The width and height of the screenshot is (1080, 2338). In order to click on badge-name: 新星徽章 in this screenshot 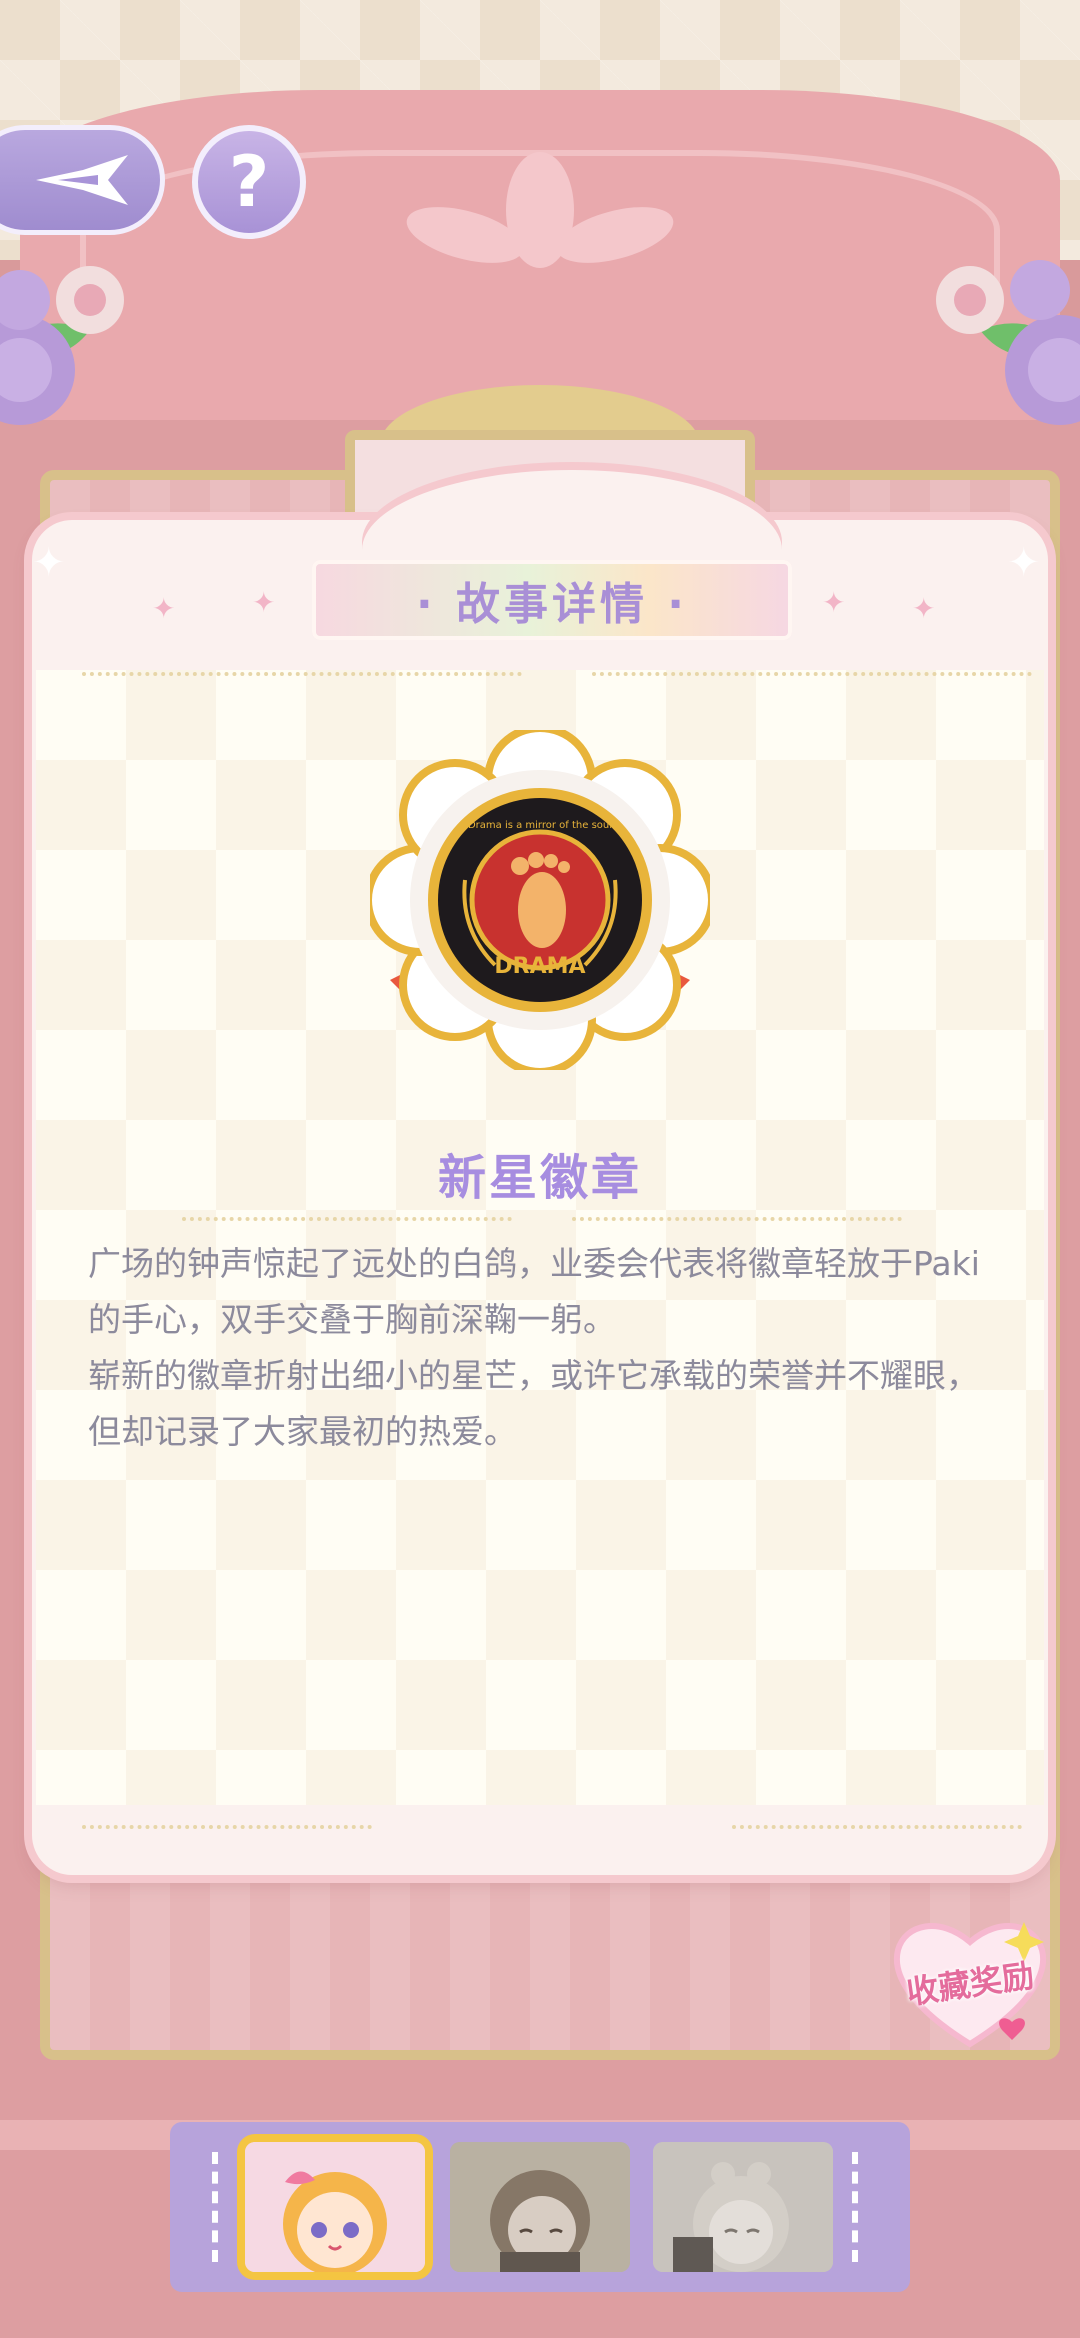, I will do `click(539, 1178)`.